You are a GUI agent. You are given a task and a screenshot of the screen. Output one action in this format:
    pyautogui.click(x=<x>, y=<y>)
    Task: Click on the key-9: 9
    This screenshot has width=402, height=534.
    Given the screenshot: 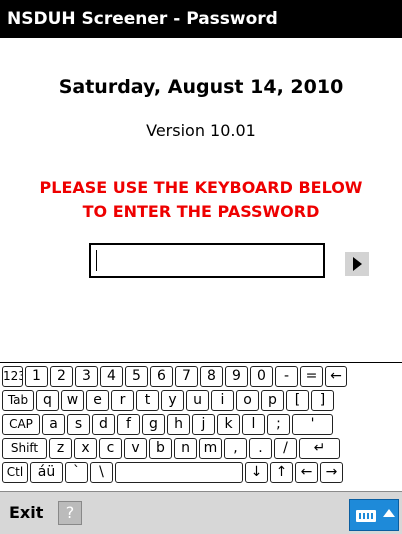 What is the action you would take?
    pyautogui.click(x=236, y=376)
    